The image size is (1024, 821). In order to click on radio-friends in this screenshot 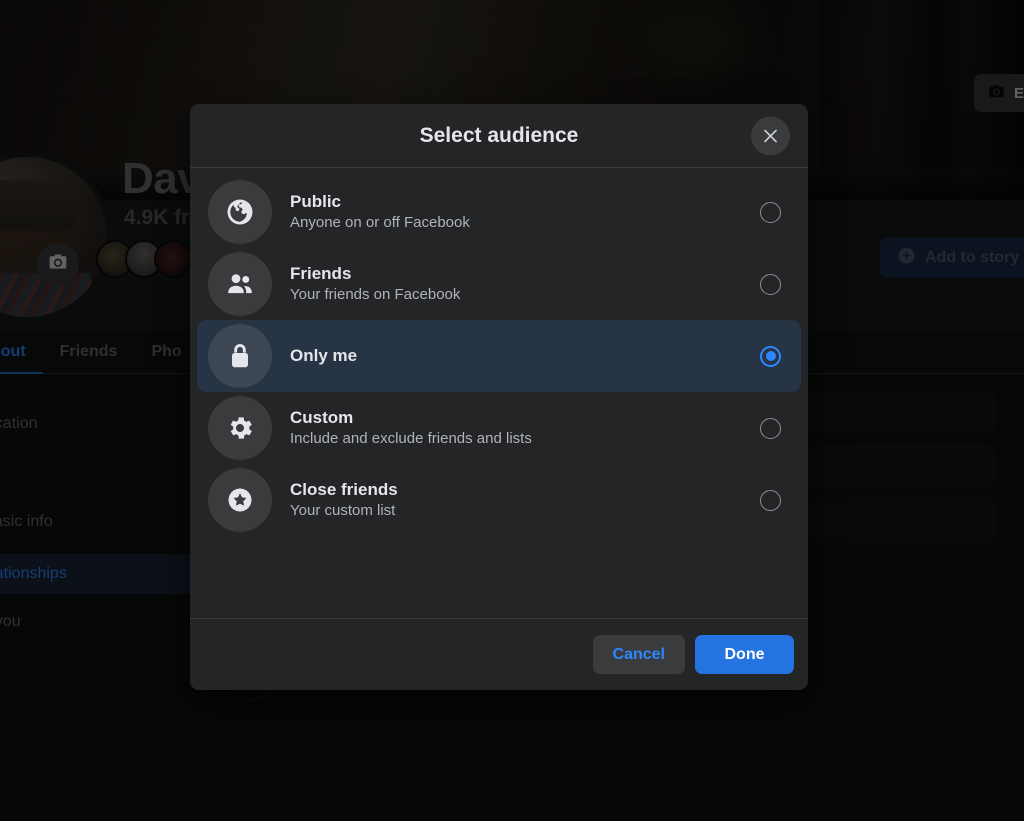, I will do `click(770, 284)`.